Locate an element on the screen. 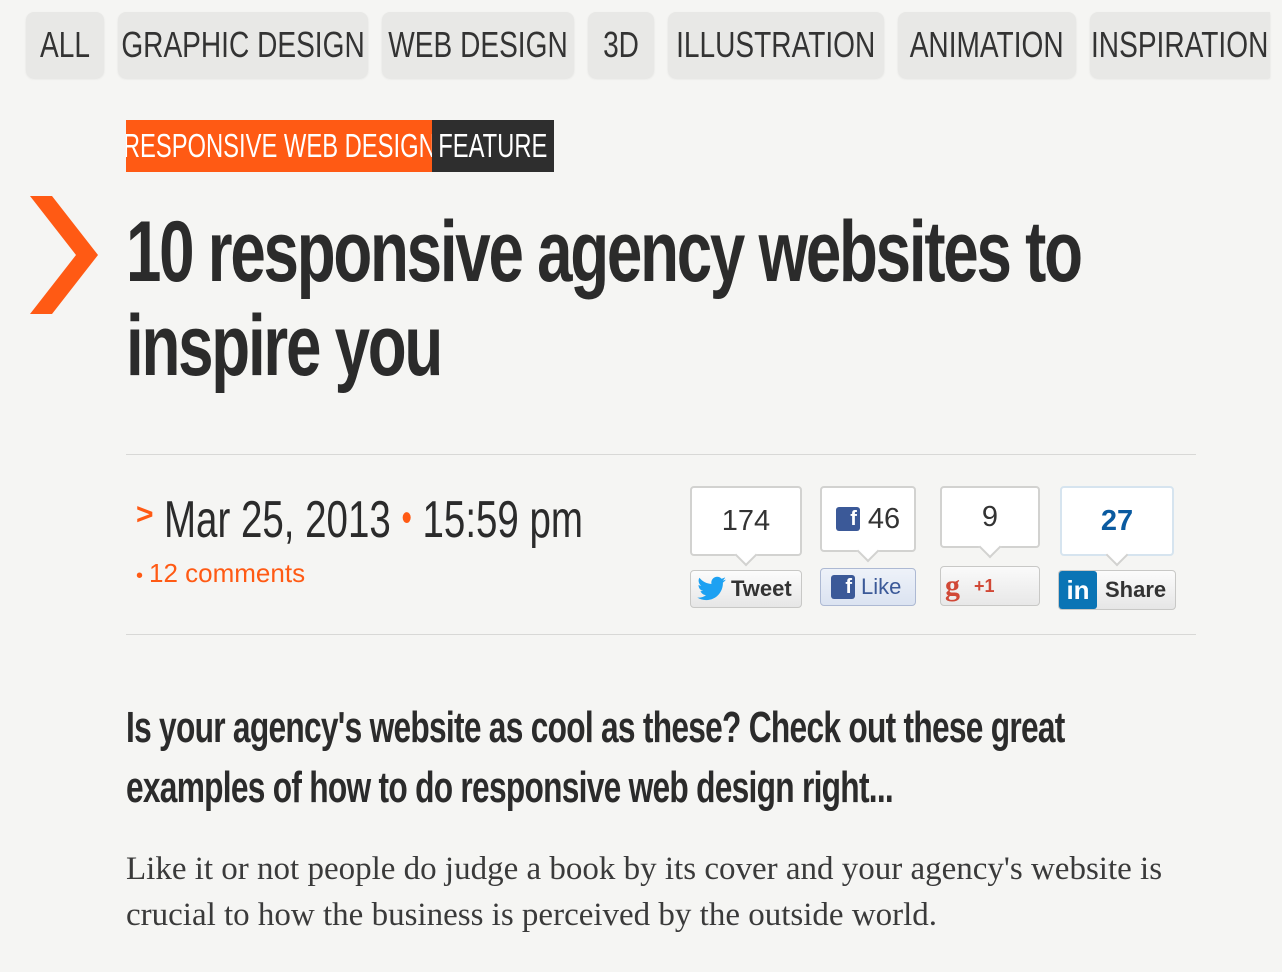  nav-item-animation: ANIMATION is located at coordinates (987, 45).